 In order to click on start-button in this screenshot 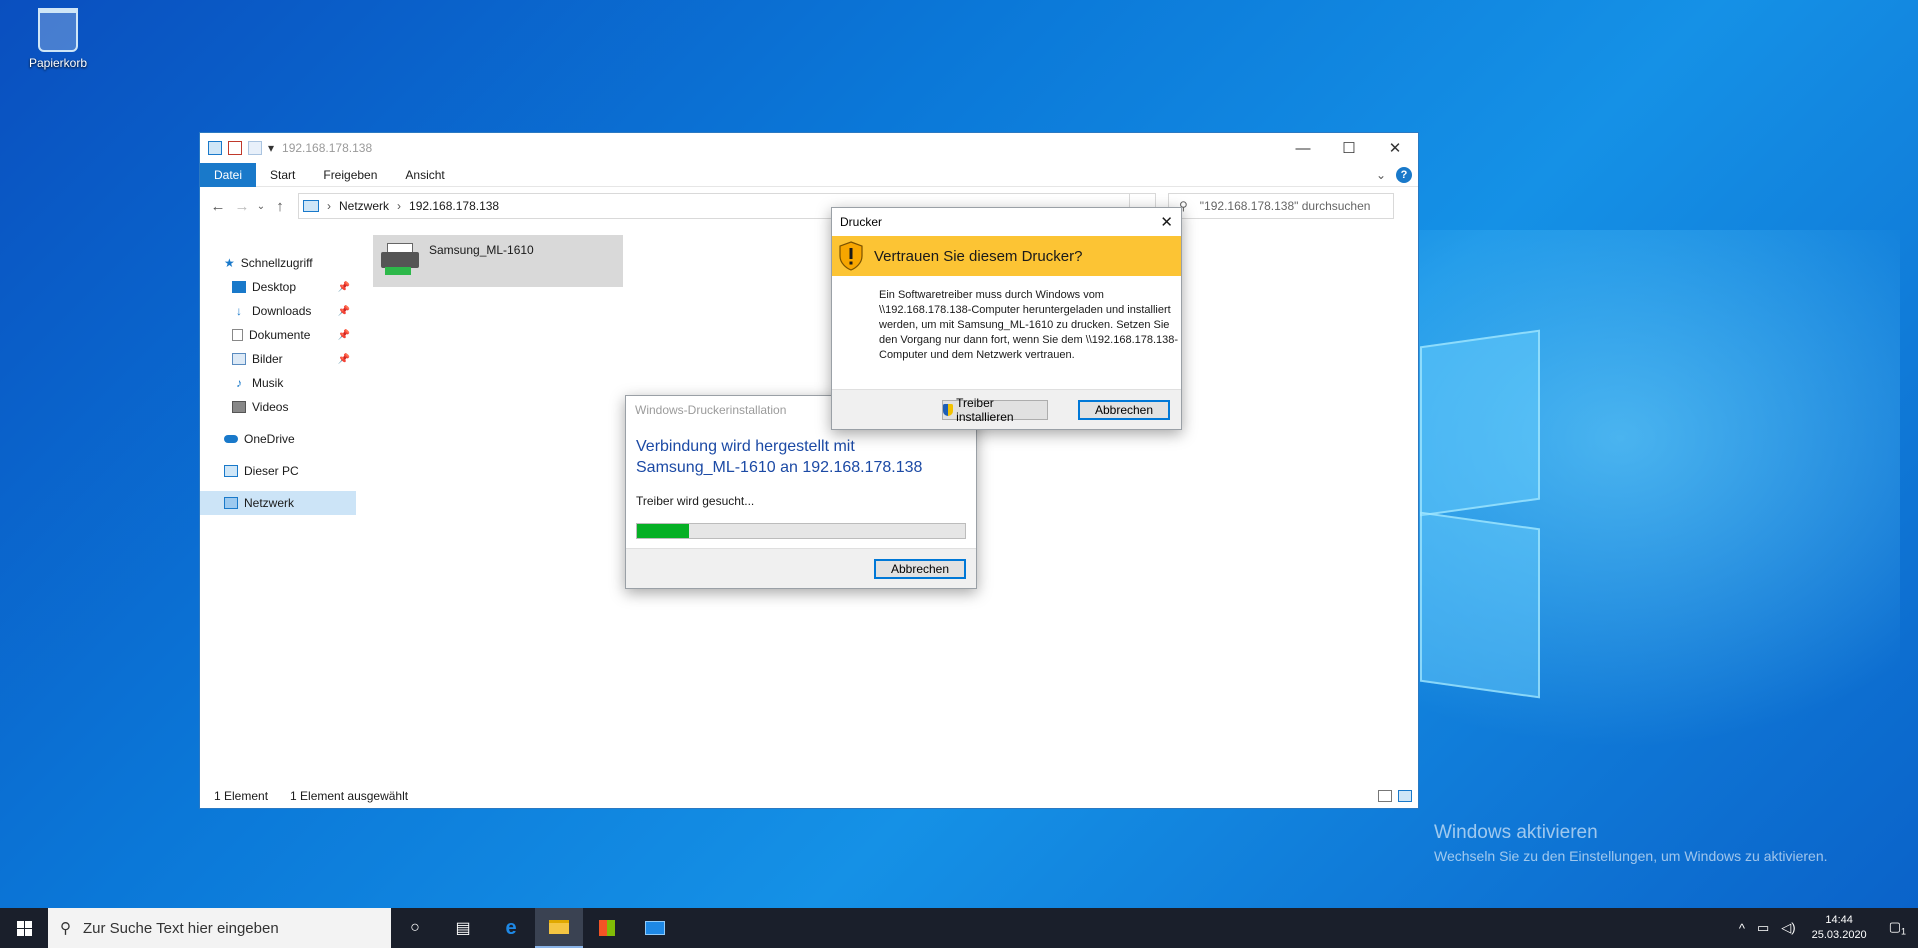, I will do `click(24, 928)`.